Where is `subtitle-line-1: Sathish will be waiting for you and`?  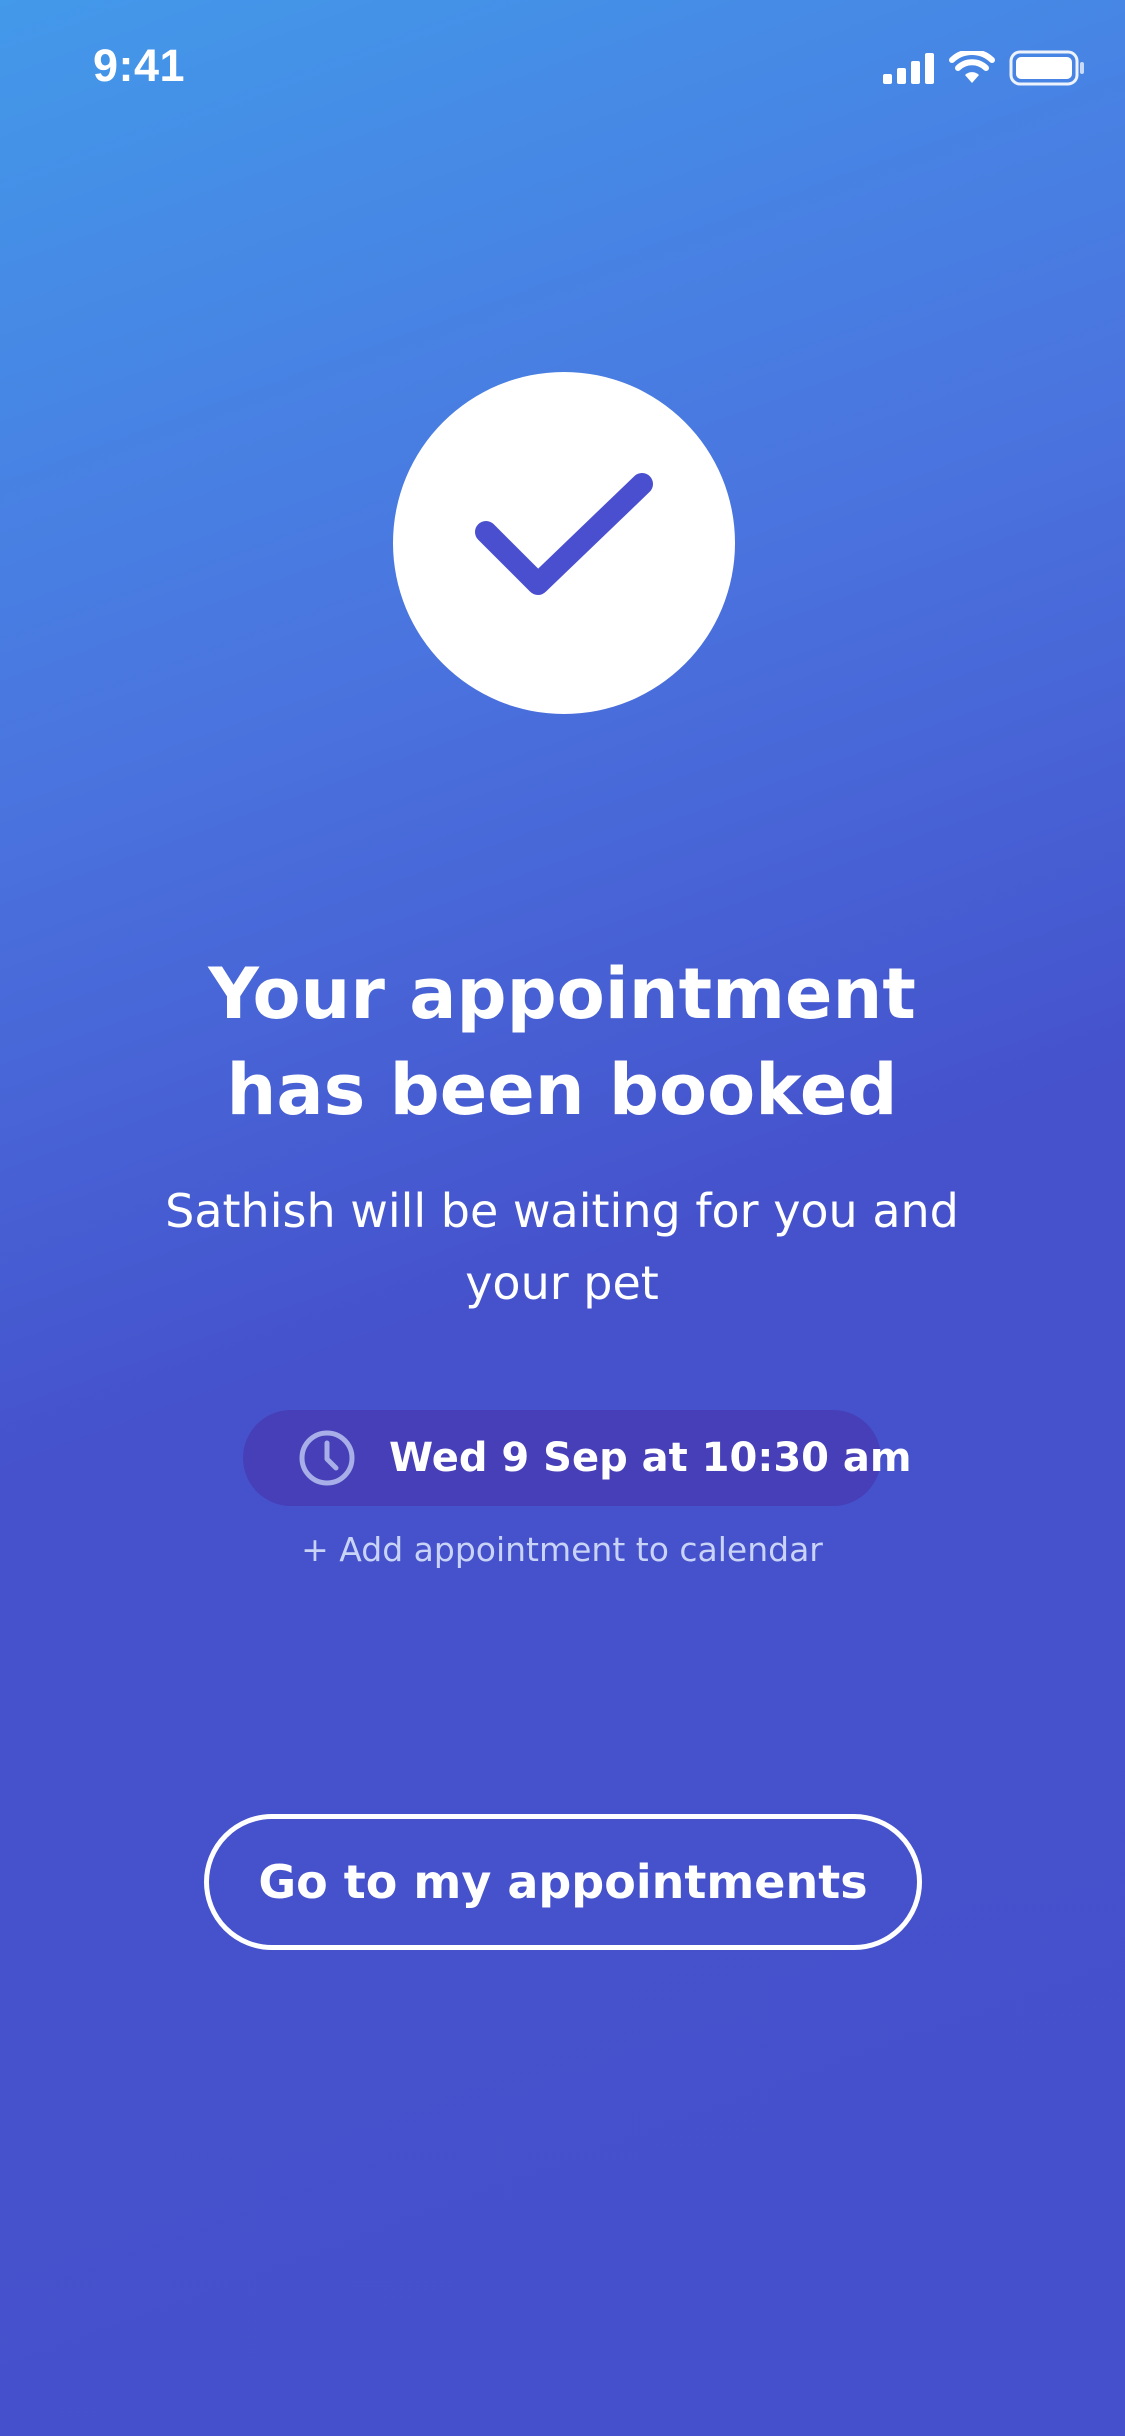 subtitle-line-1: Sathish will be waiting for you and is located at coordinates (562, 1211).